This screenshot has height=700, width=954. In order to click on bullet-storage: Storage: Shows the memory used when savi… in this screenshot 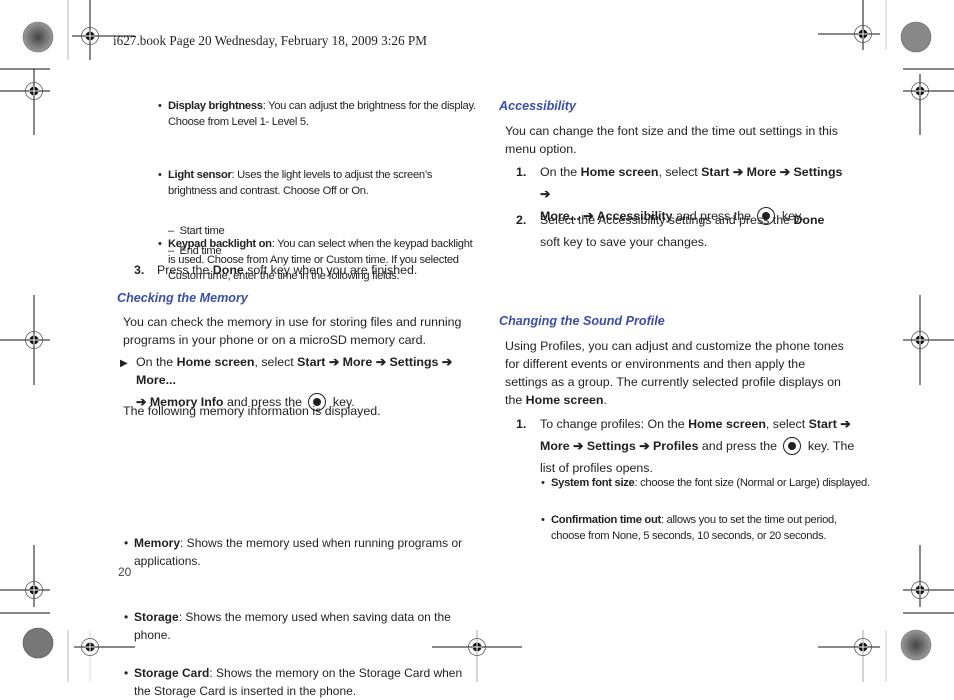, I will do `click(299, 626)`.